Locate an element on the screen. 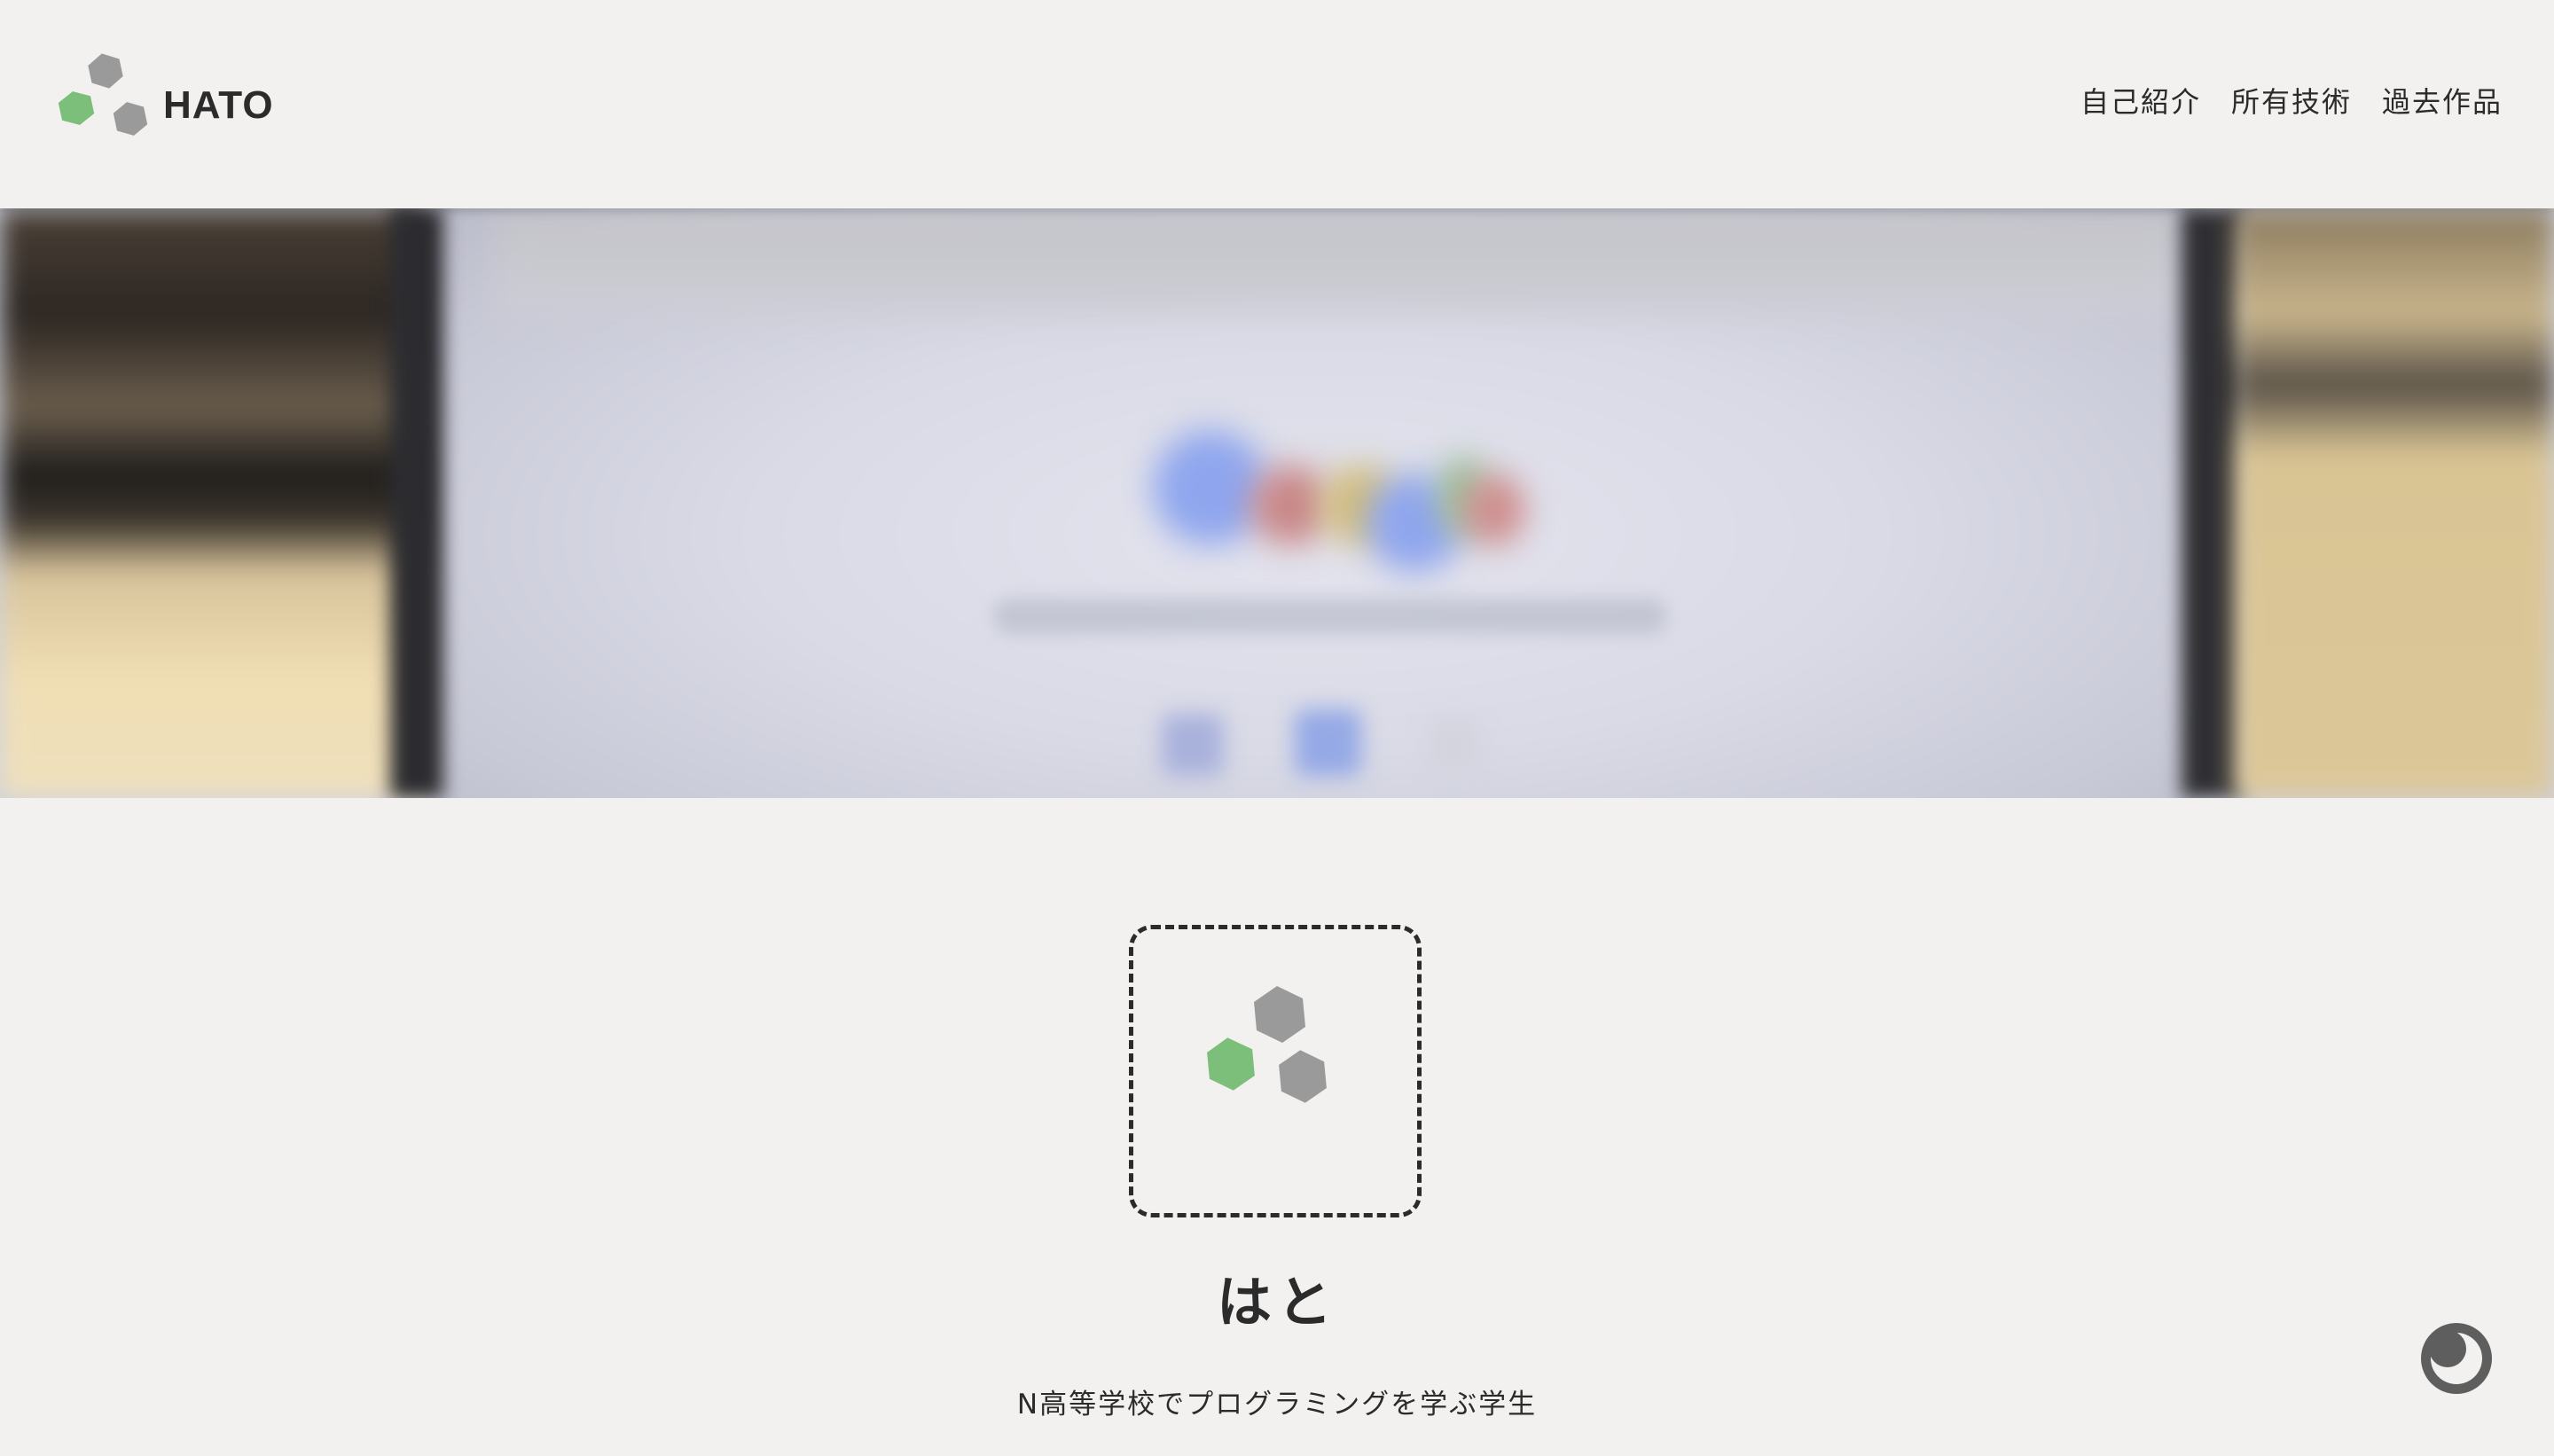 The image size is (2554, 1456). profile-avatar is located at coordinates (1275, 1071).